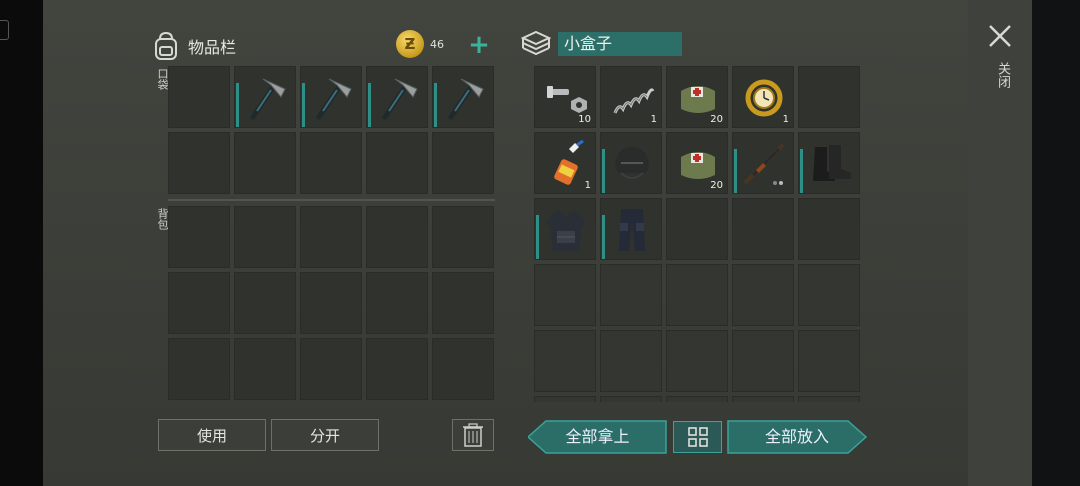  Describe the element at coordinates (584, 119) in the screenshot. I see `item-count: 10` at that location.